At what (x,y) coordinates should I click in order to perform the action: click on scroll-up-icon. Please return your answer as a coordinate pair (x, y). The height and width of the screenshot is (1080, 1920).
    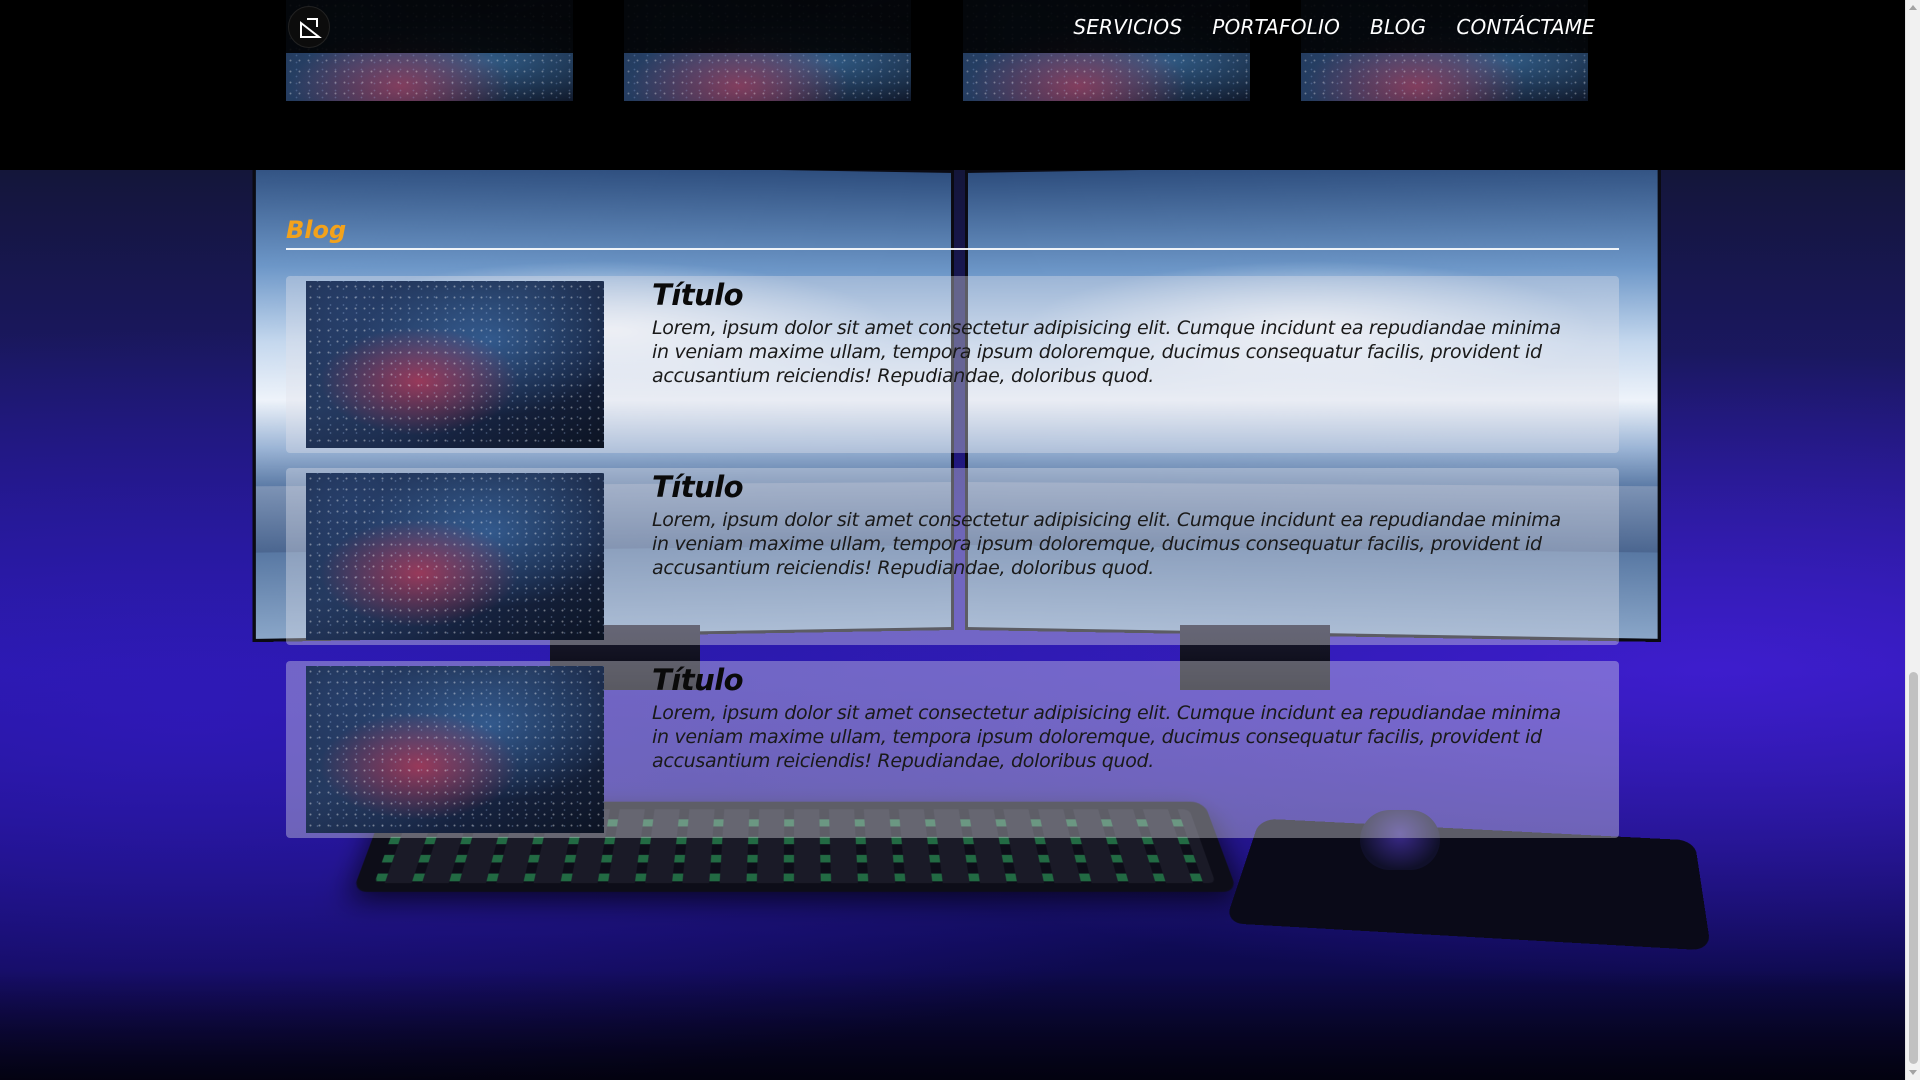
    Looking at the image, I should click on (1913, 7).